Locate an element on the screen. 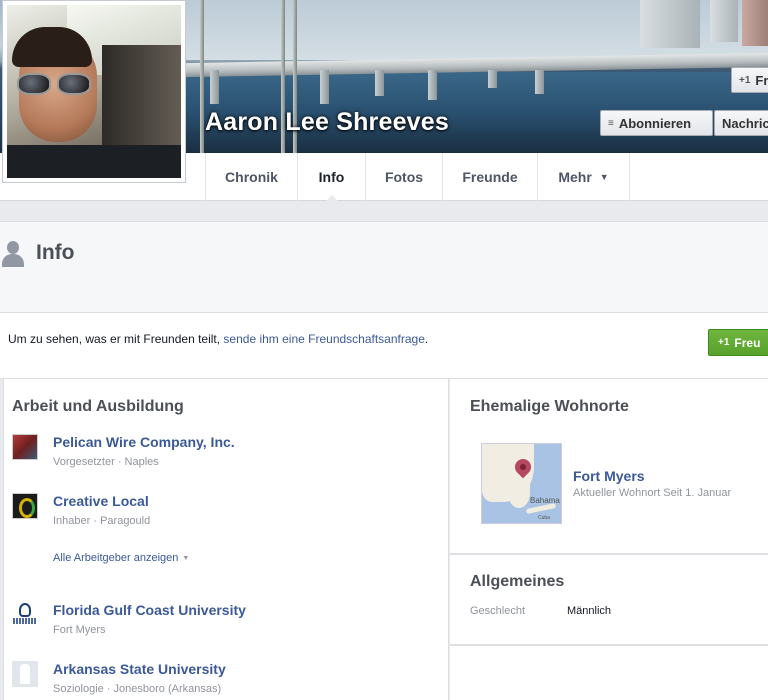 The width and height of the screenshot is (768, 700). employer-name-link: Creative Local is located at coordinates (101, 501).